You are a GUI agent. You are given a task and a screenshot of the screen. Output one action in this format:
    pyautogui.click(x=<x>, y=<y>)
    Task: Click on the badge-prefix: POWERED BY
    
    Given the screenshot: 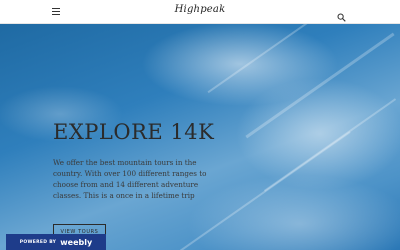 What is the action you would take?
    pyautogui.click(x=38, y=242)
    